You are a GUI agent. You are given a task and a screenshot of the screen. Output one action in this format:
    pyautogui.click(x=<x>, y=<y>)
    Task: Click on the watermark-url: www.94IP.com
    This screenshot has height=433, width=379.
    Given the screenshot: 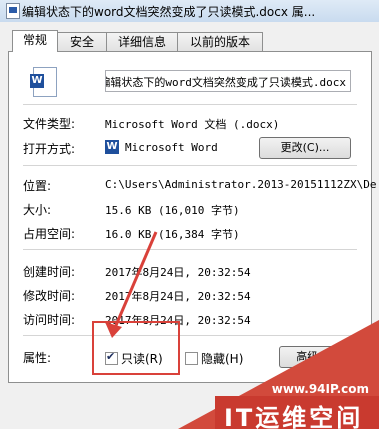 What is the action you would take?
    pyautogui.click(x=320, y=389)
    